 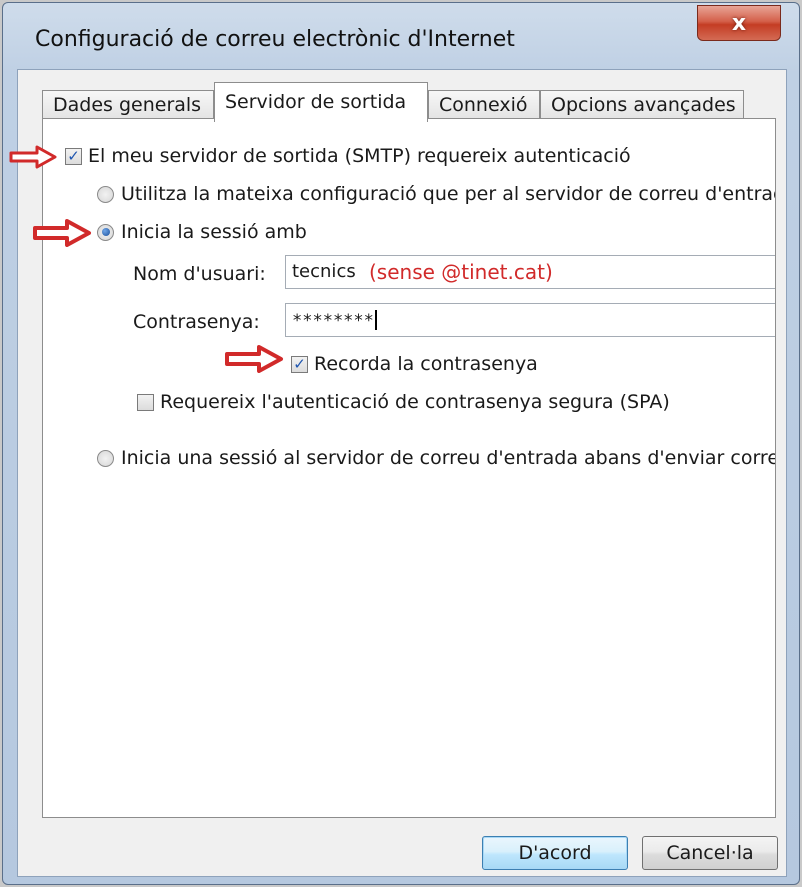 I want to click on tab-servidor-de-sortida: Servidor de sortida, so click(x=321, y=102).